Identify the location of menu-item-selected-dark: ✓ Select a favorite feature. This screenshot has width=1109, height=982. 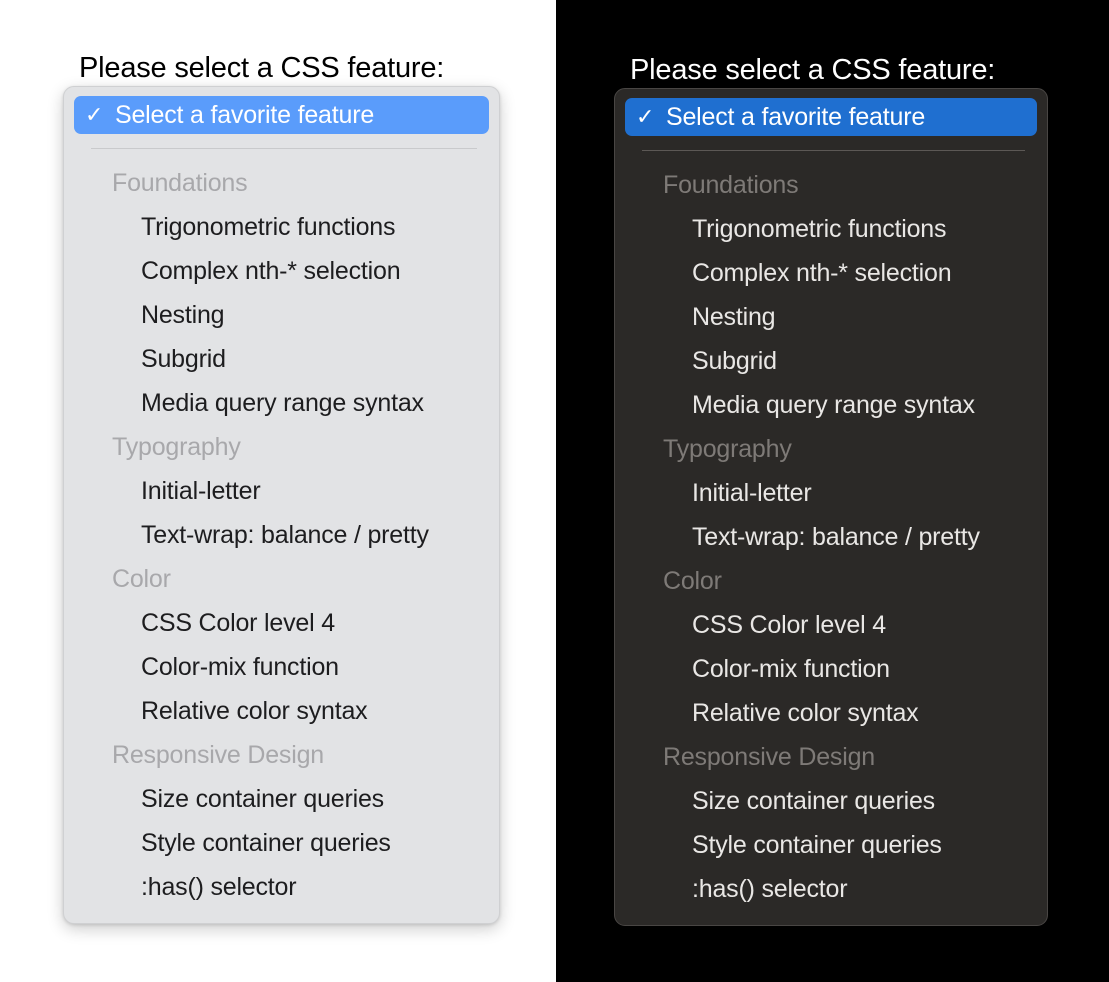
(831, 117).